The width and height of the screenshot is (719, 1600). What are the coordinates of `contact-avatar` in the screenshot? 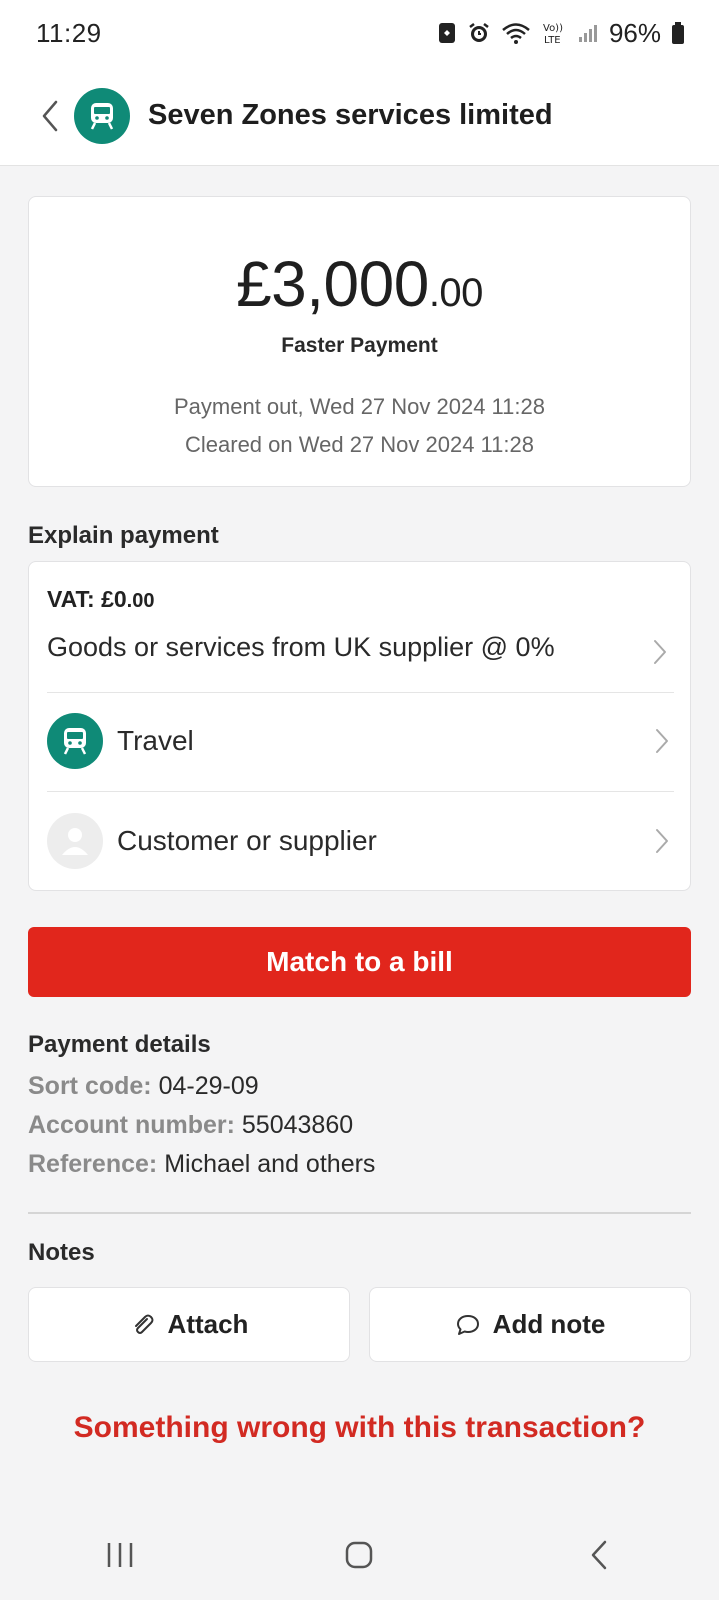 It's located at (75, 841).